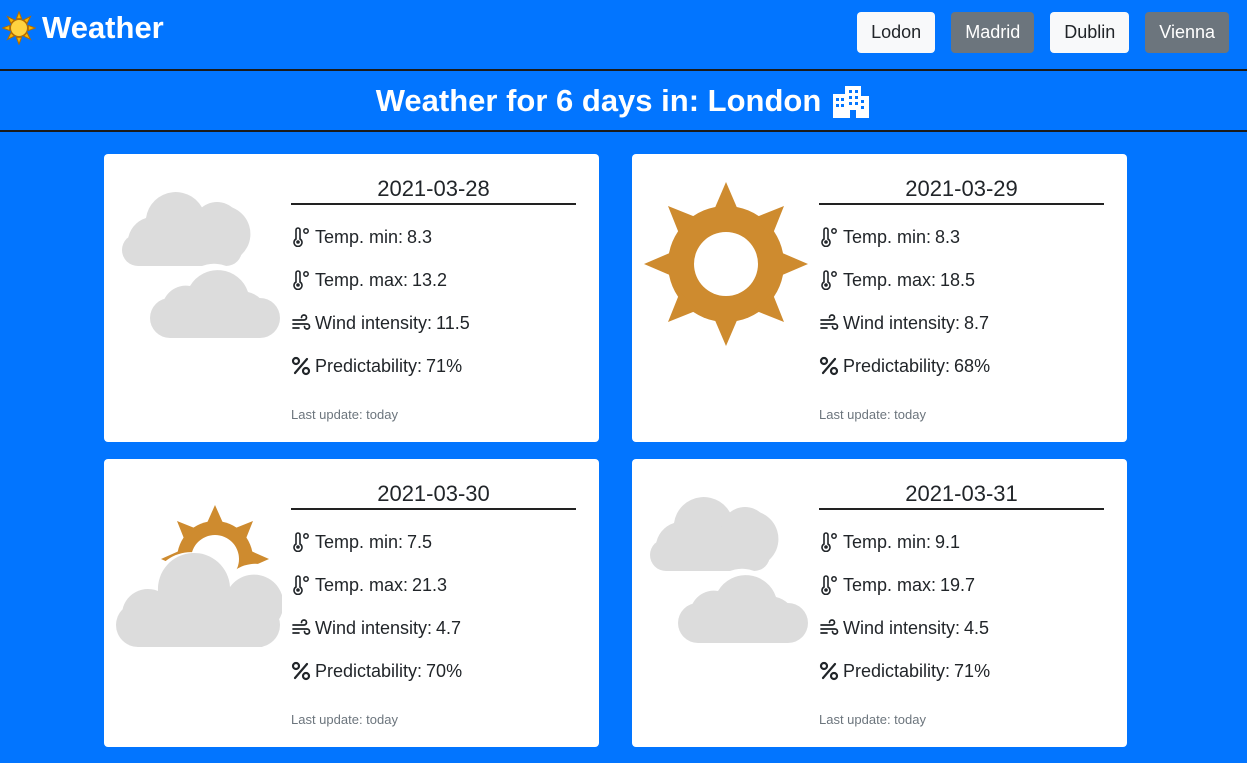 The height and width of the screenshot is (763, 1247). What do you see at coordinates (726, 264) in the screenshot?
I see `clear-sun-icon` at bounding box center [726, 264].